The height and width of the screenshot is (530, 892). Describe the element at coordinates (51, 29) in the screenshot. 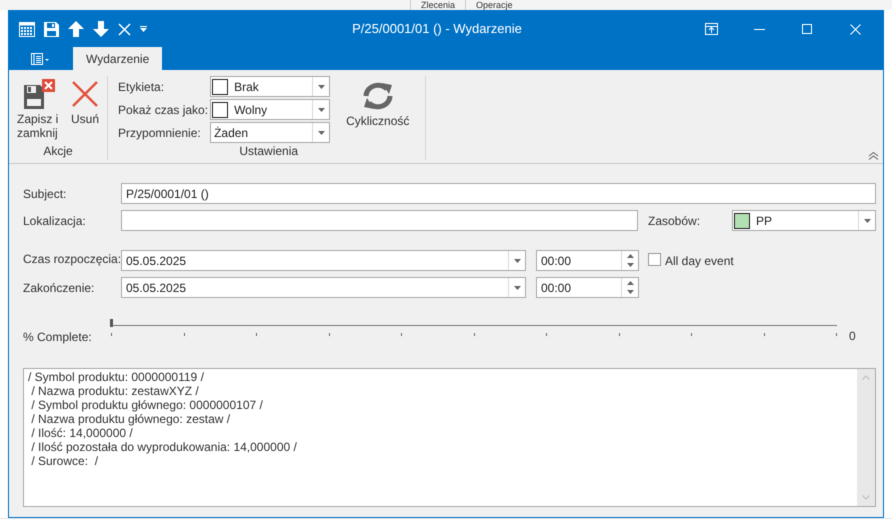

I see `save-icon` at that location.